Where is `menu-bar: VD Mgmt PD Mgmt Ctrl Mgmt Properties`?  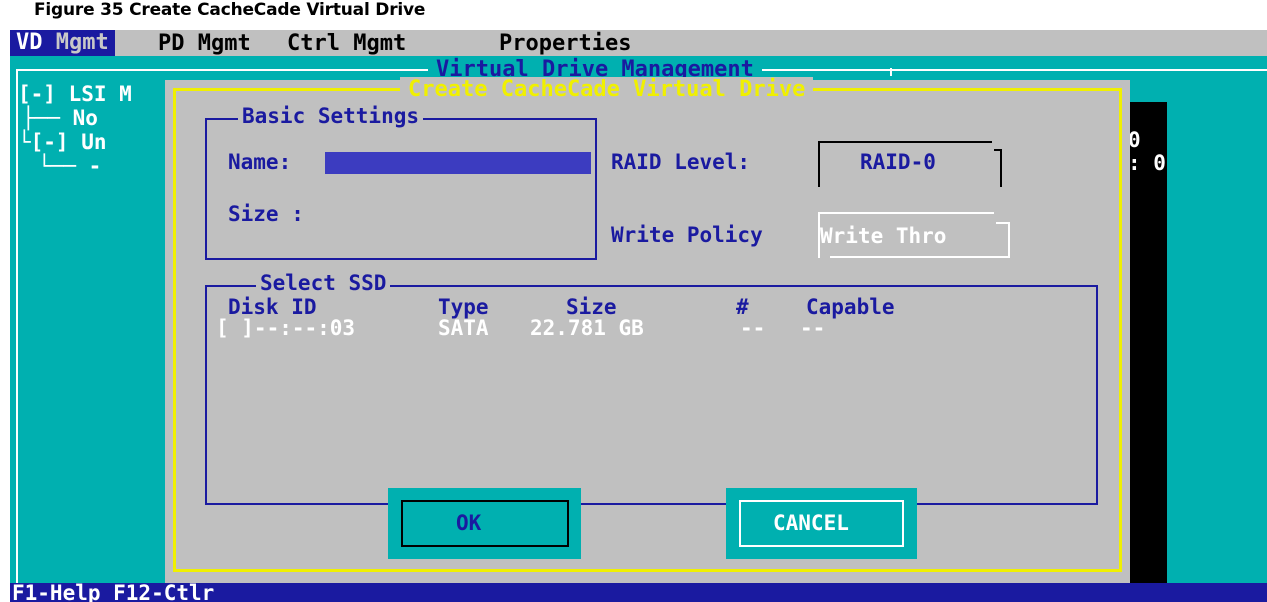
menu-bar: VD Mgmt PD Mgmt Ctrl Mgmt Properties is located at coordinates (638, 43).